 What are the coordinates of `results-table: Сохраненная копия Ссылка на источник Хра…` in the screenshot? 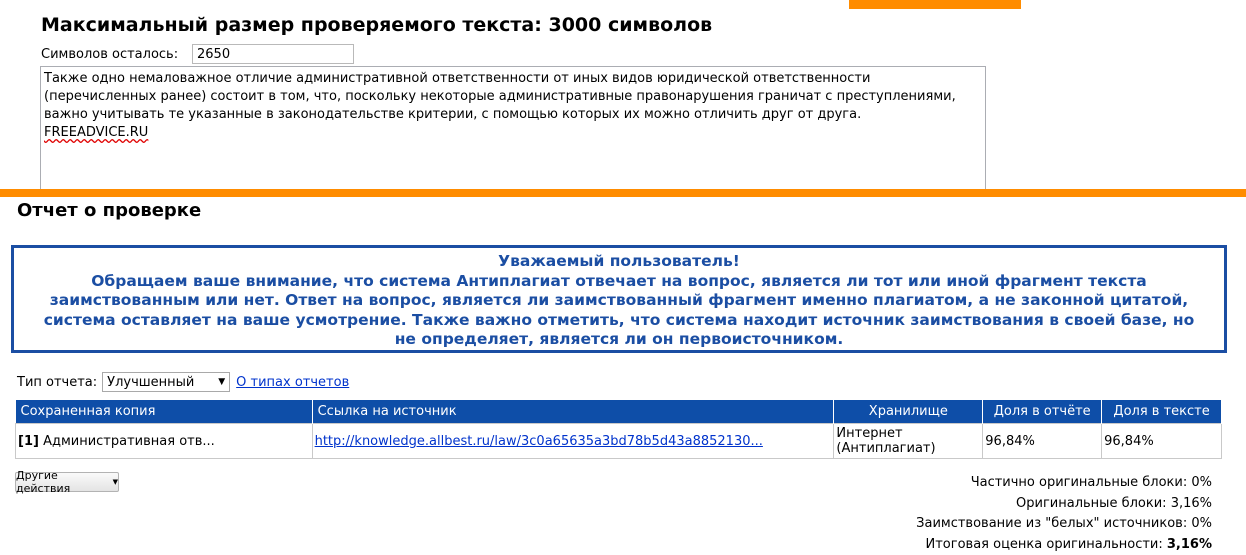 It's located at (618, 429).